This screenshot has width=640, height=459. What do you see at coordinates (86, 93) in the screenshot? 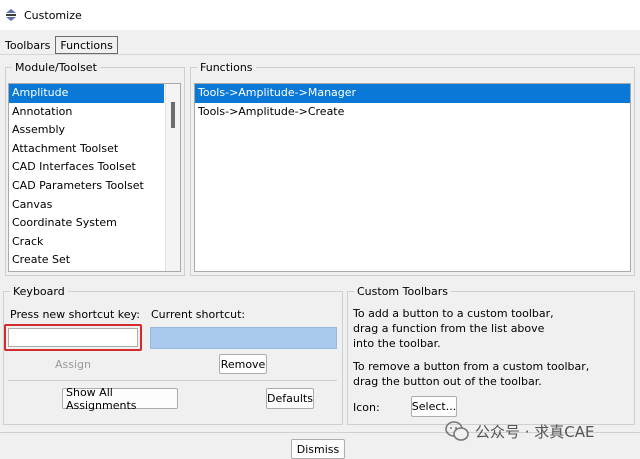
I see `module-list-item: Amplitude` at bounding box center [86, 93].